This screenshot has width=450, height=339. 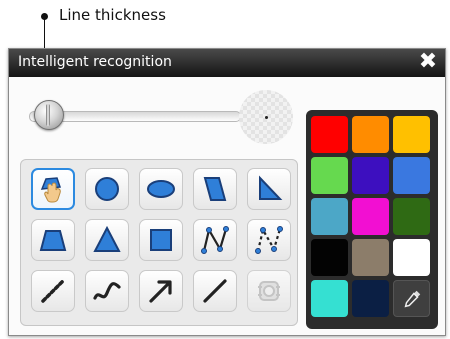 I want to click on circle-icon, so click(x=107, y=189).